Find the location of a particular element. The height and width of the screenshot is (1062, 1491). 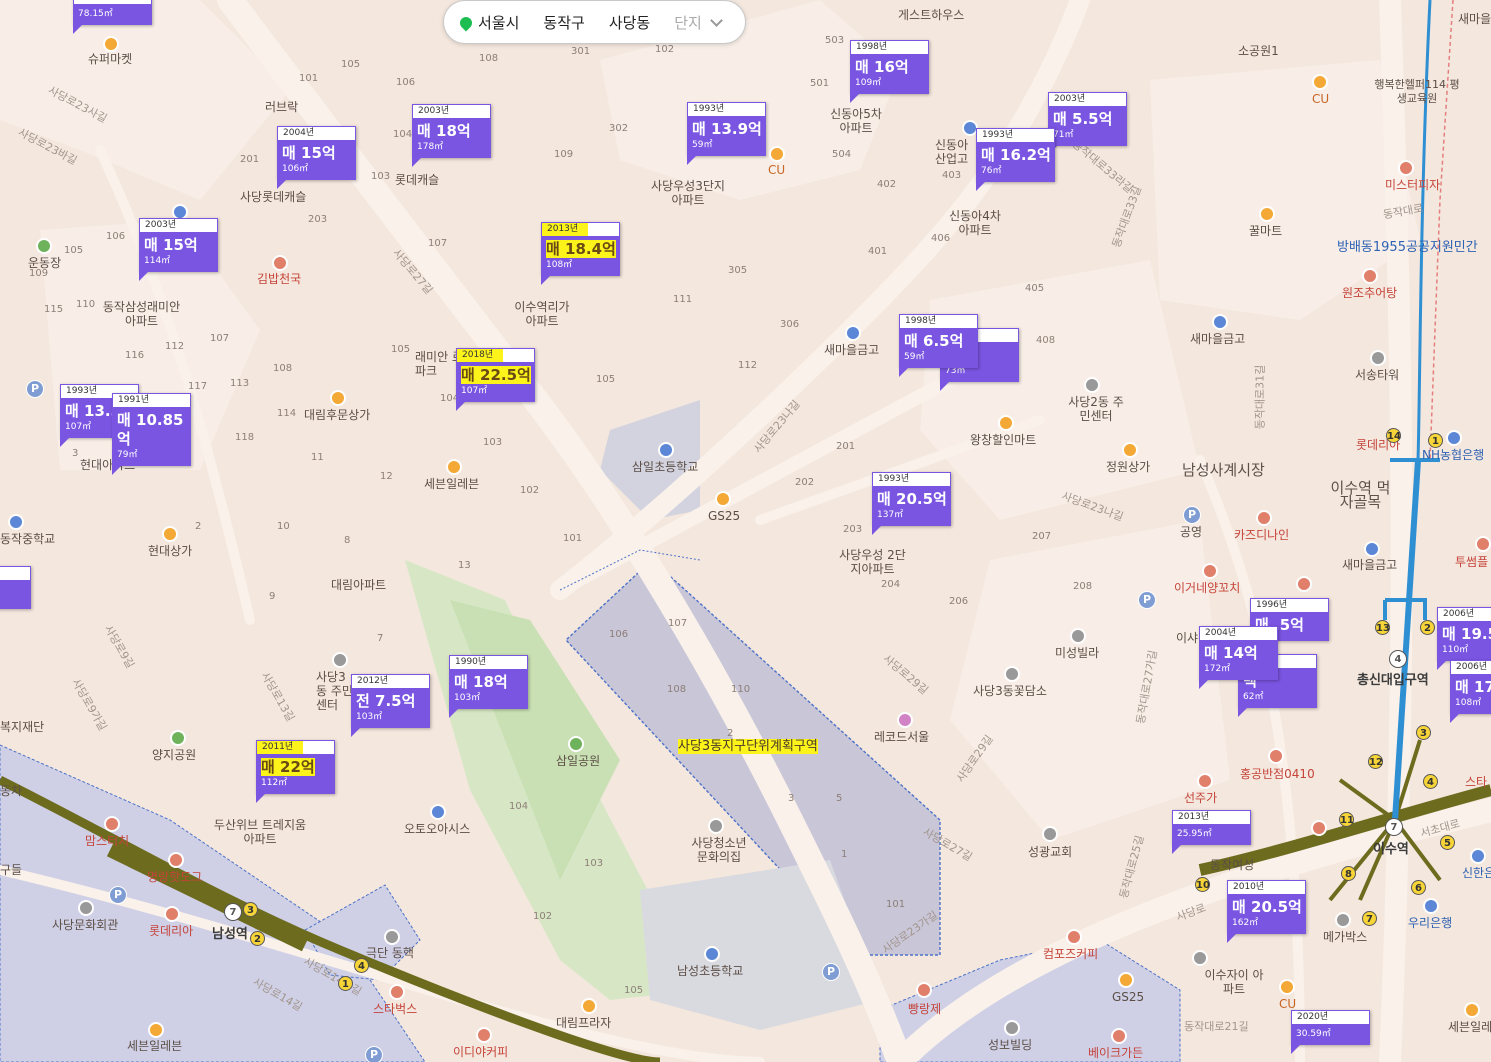

place-sevenel-2: 세븐일레 is located at coordinates (1469, 1027).